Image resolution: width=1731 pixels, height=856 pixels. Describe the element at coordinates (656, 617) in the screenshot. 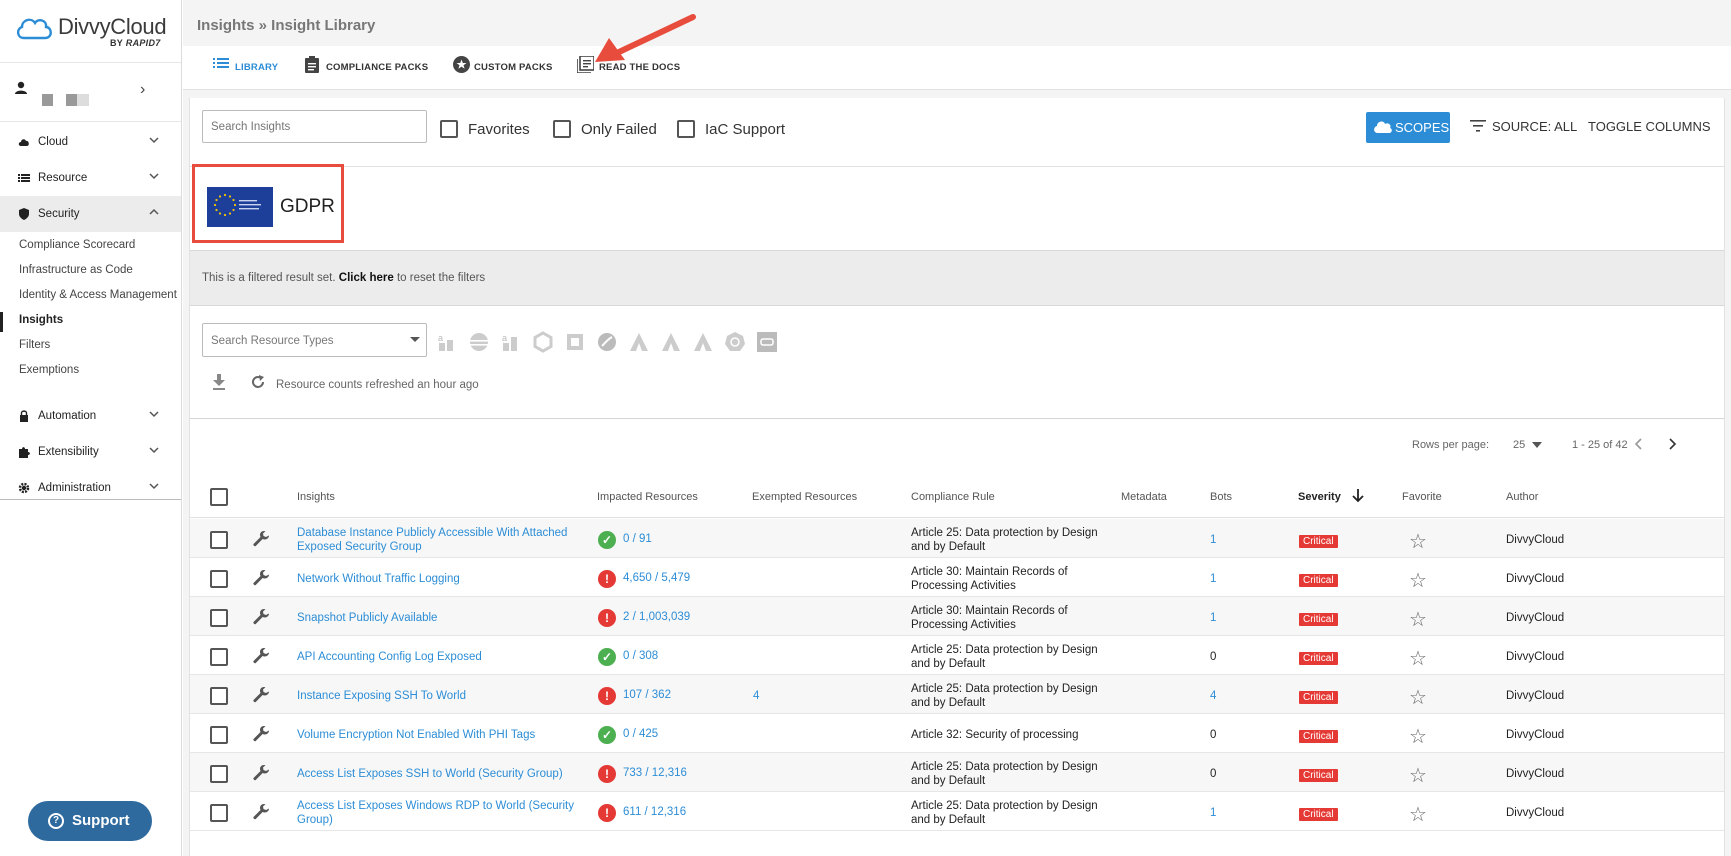

I see `impacted-resources-link: 2 / 1,003,039` at that location.